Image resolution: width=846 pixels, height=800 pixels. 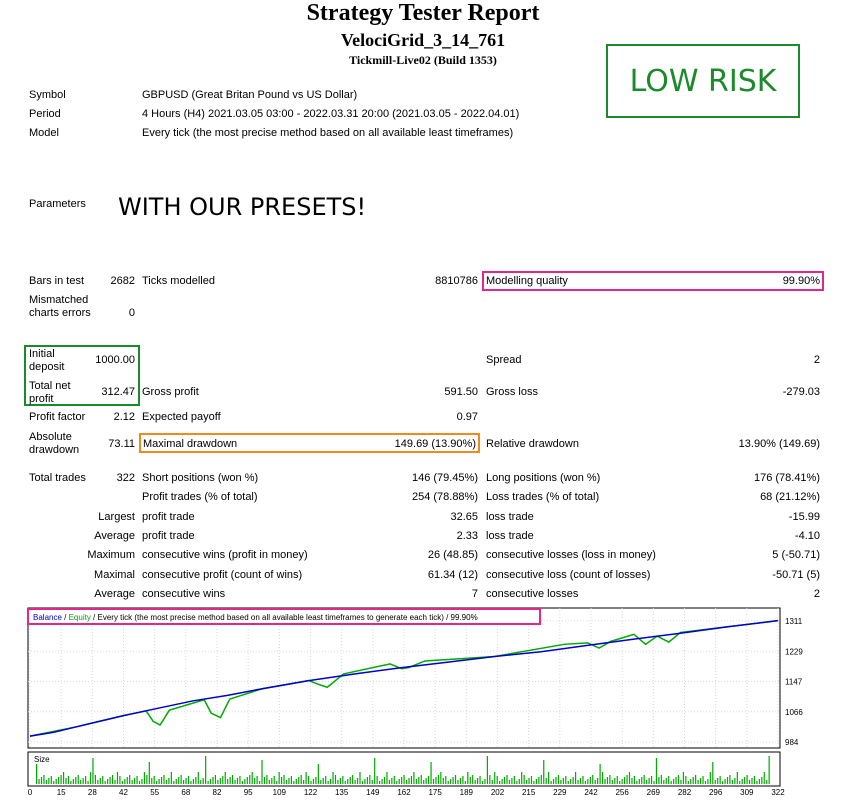 I want to click on symbol-value: GBPUSD (Great Britan Pound vs US Dollar), so click(x=250, y=95).